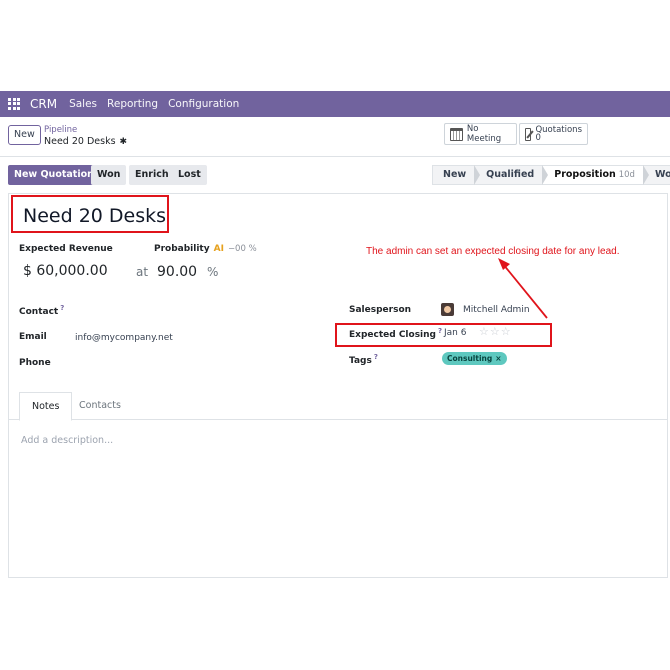 The image size is (670, 670). What do you see at coordinates (33, 337) in the screenshot?
I see `email-label: Email` at bounding box center [33, 337].